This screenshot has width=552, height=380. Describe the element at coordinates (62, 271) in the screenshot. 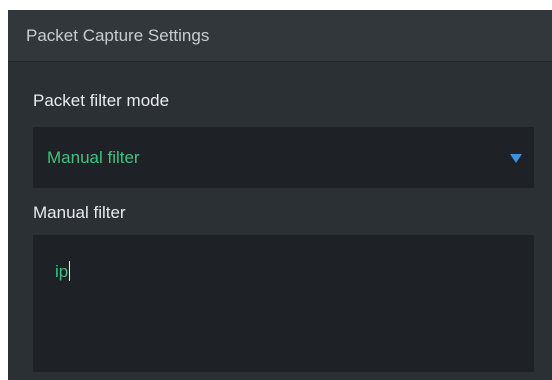

I see `manual-filter-value: ip` at that location.